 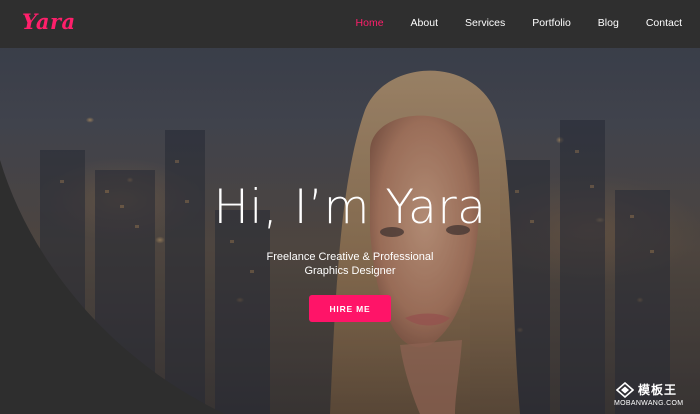 What do you see at coordinates (424, 23) in the screenshot?
I see `nav-item-about: About` at bounding box center [424, 23].